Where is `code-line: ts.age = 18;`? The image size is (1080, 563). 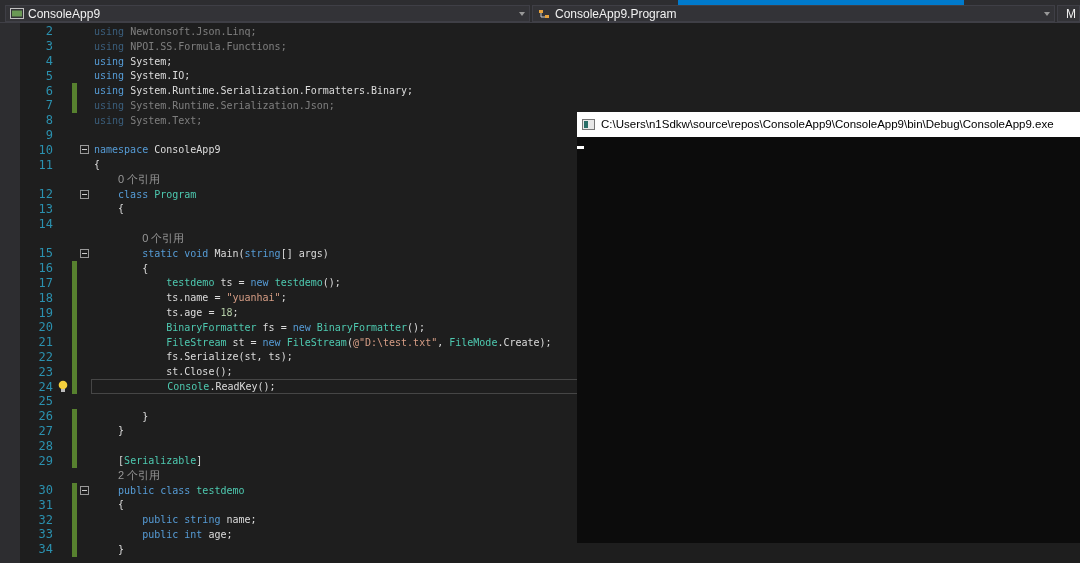 code-line: ts.age = 18; is located at coordinates (202, 313).